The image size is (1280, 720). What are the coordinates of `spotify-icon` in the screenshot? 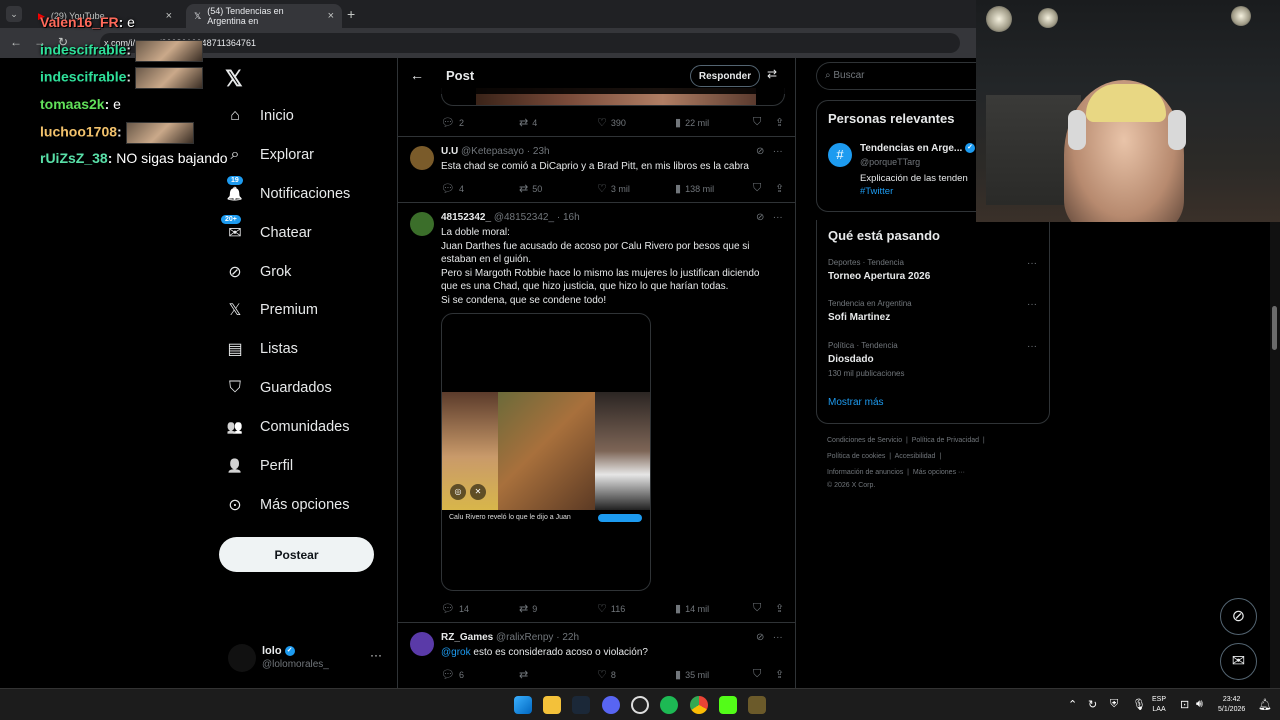 It's located at (669, 705).